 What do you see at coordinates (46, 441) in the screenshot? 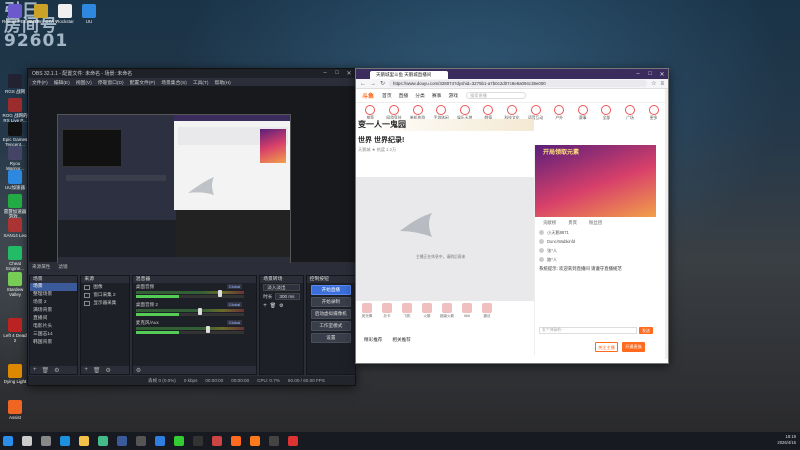
I see `task-view-icon` at bounding box center [46, 441].